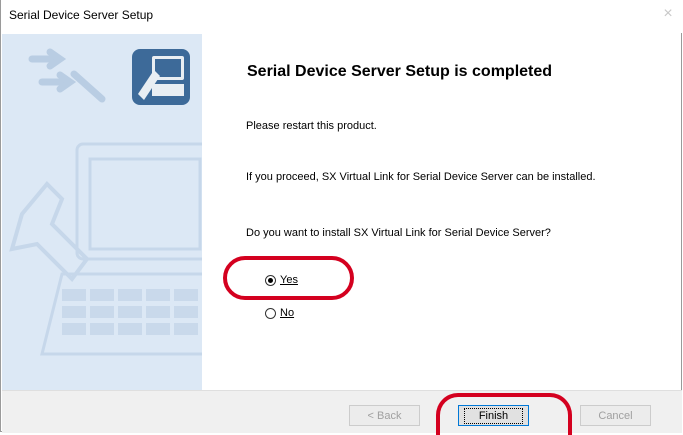 The width and height of the screenshot is (683, 435). I want to click on window-title: Serial Device Server Setup, so click(81, 15).